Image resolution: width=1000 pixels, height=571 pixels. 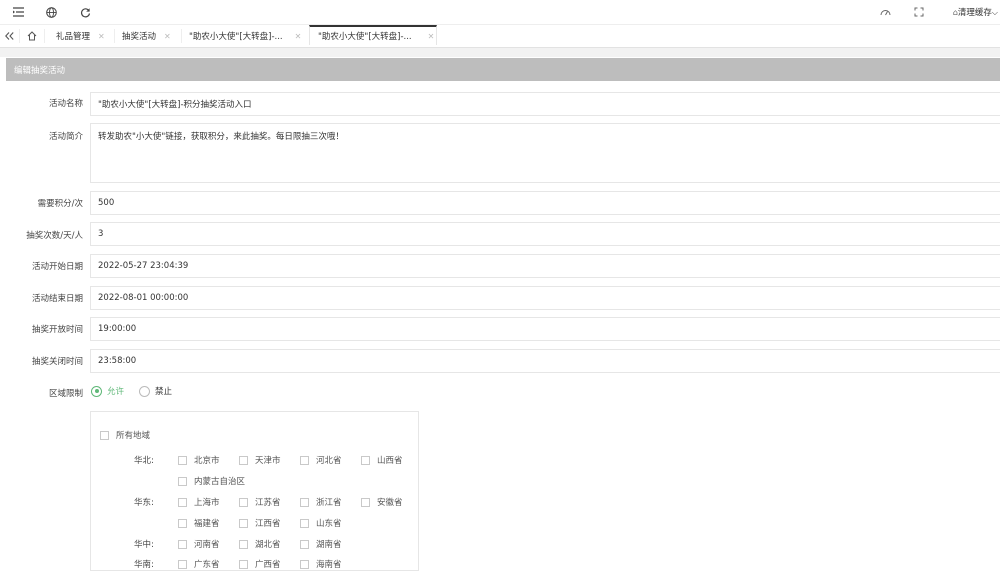 I want to click on radio-checked-icon, so click(x=96, y=391).